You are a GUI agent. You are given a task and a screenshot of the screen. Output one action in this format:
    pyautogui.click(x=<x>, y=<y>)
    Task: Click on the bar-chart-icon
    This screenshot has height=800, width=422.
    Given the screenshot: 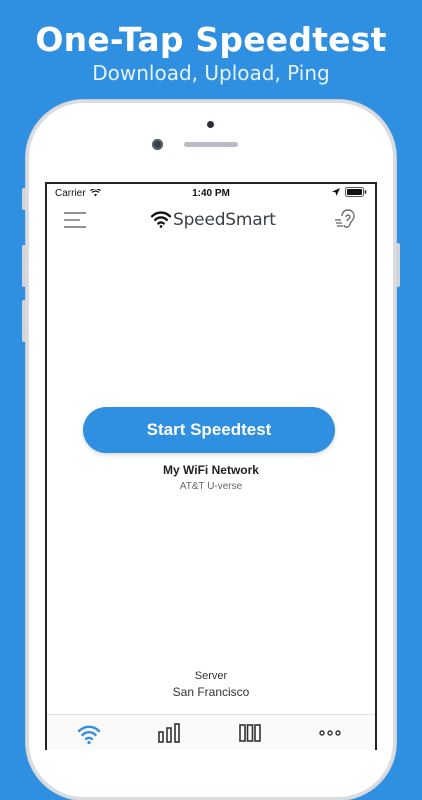 What is the action you would take?
    pyautogui.click(x=169, y=733)
    